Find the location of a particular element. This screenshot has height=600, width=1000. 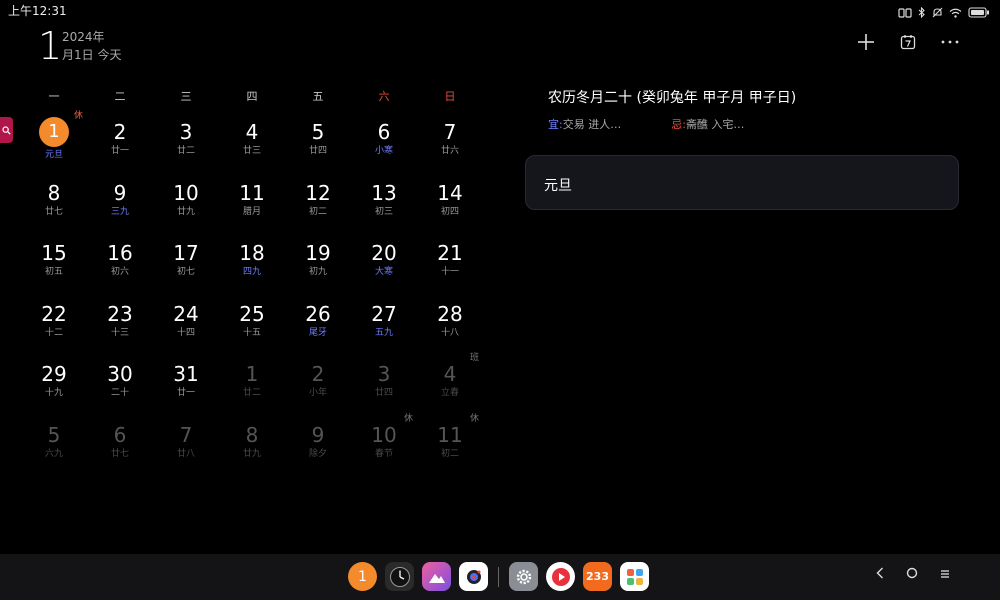

vibrate-icon is located at coordinates (905, 12).